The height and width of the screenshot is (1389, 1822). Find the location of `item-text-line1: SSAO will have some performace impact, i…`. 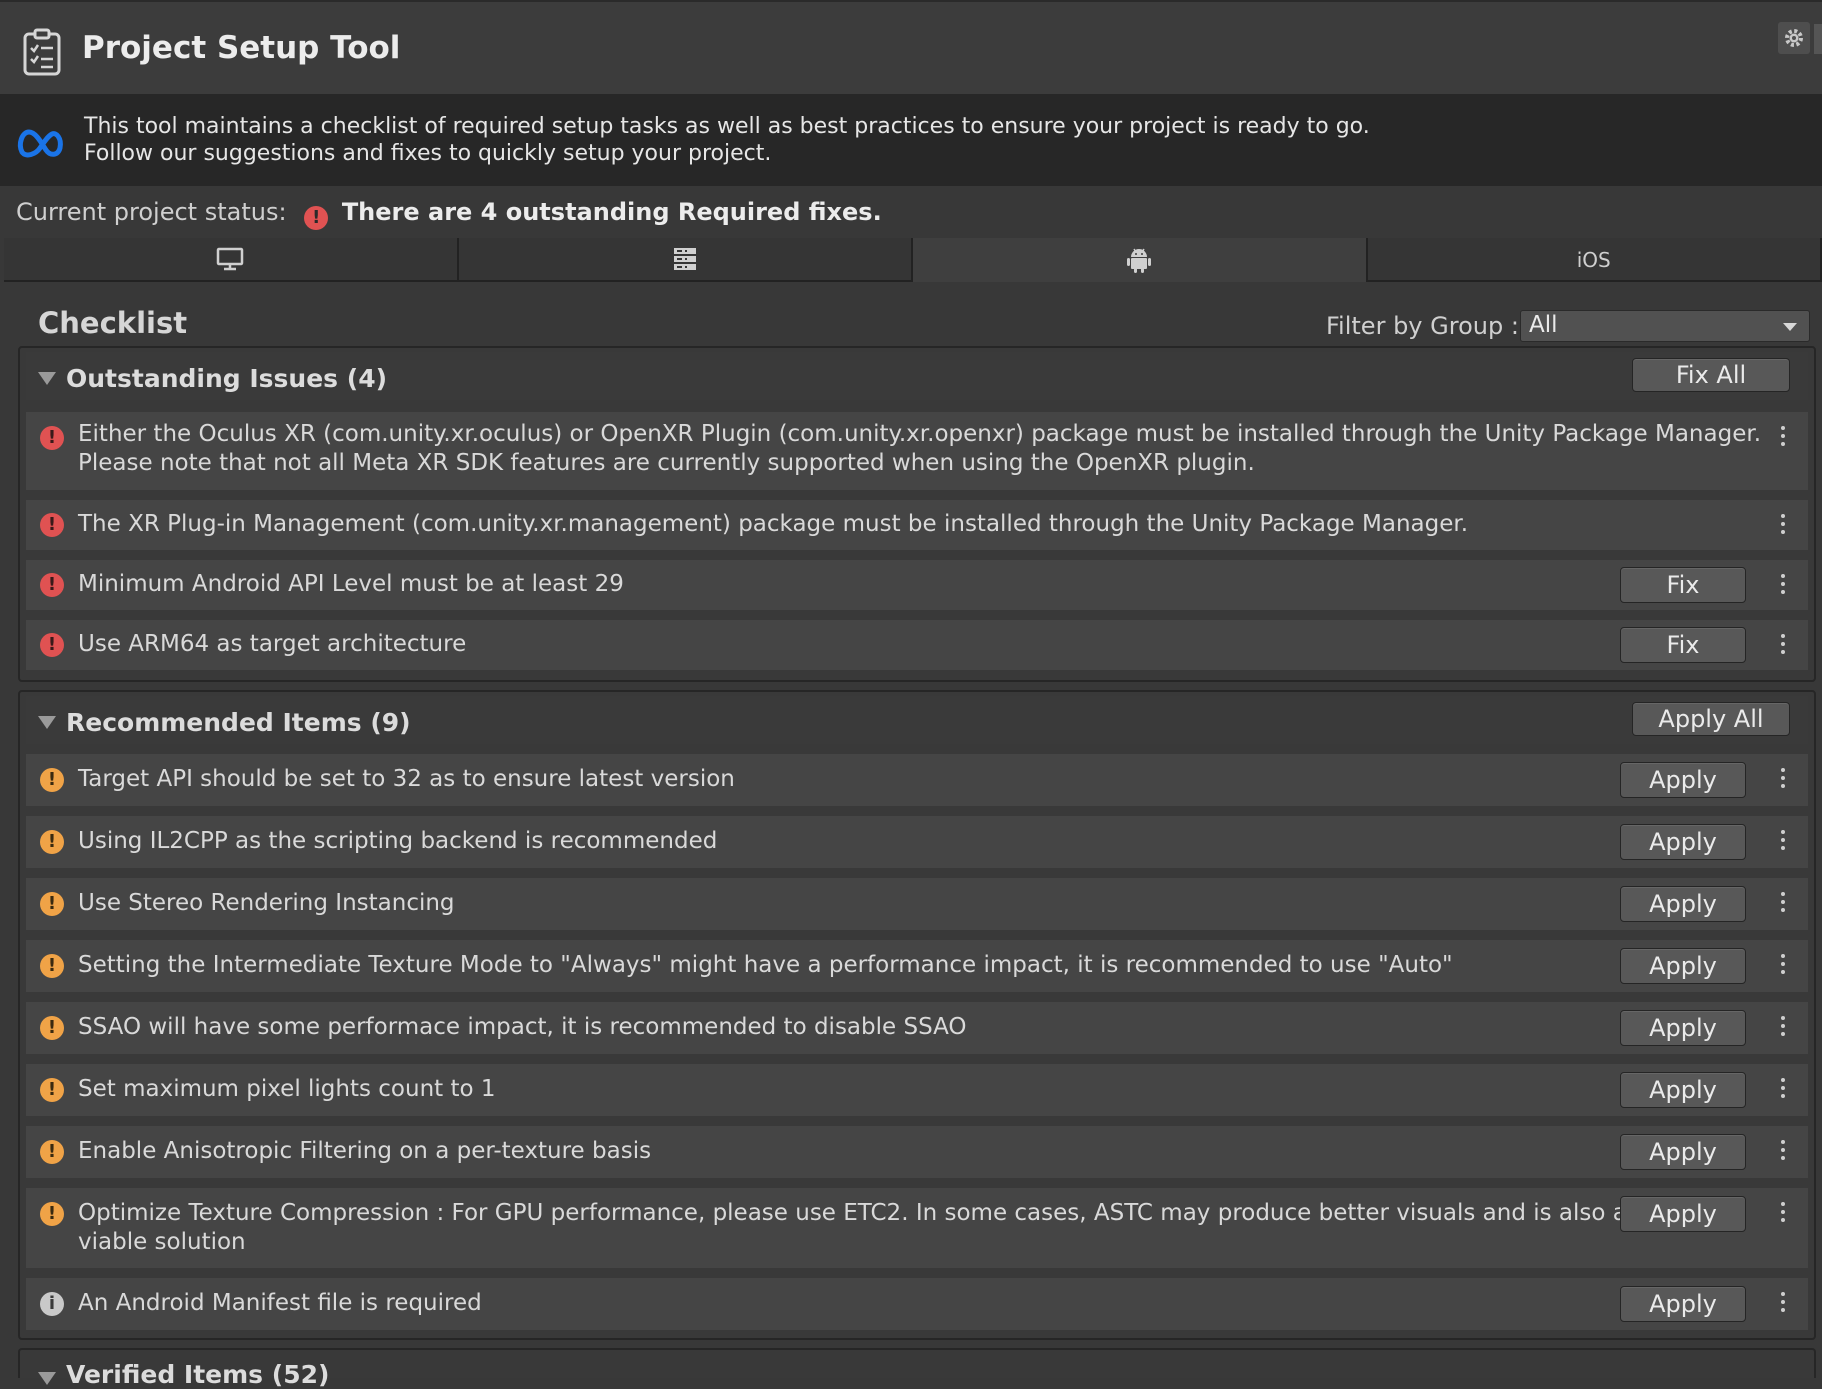

item-text-line1: SSAO will have some performace impact, i… is located at coordinates (522, 1027).